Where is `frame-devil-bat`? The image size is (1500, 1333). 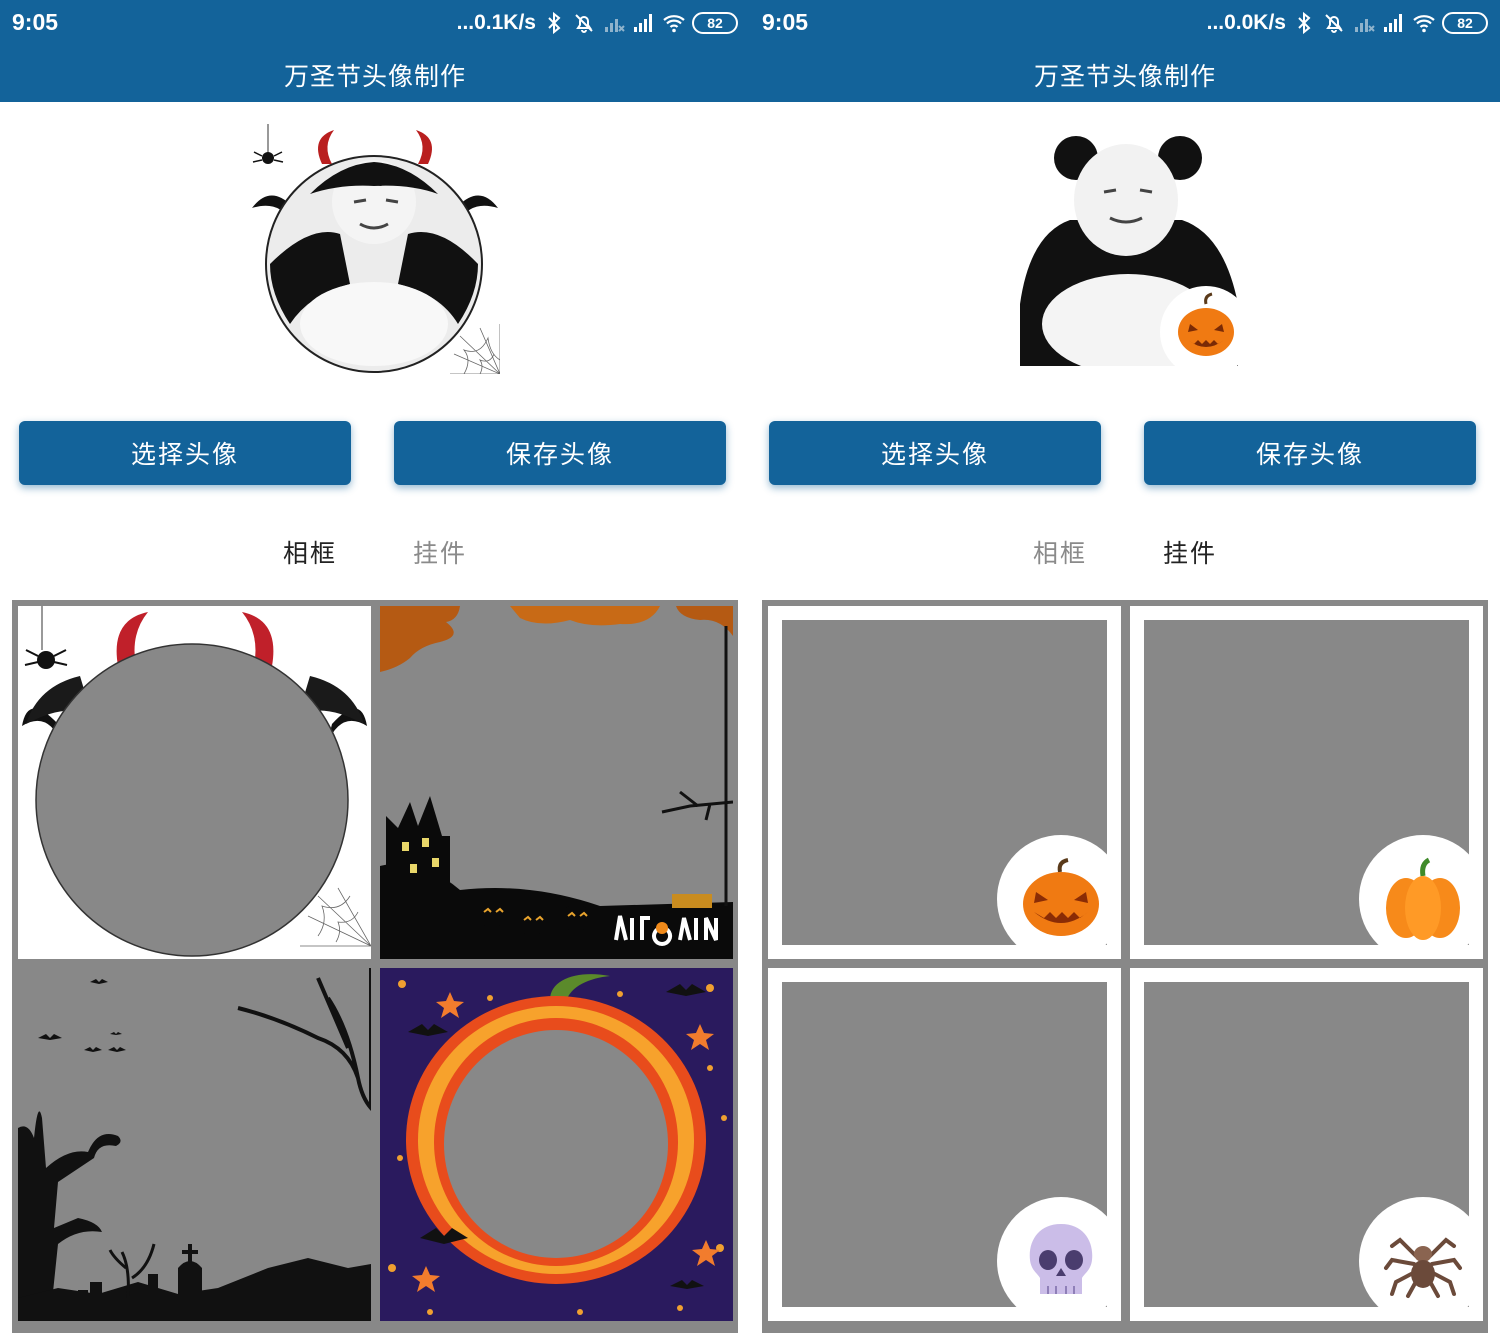
frame-devil-bat is located at coordinates (194, 782).